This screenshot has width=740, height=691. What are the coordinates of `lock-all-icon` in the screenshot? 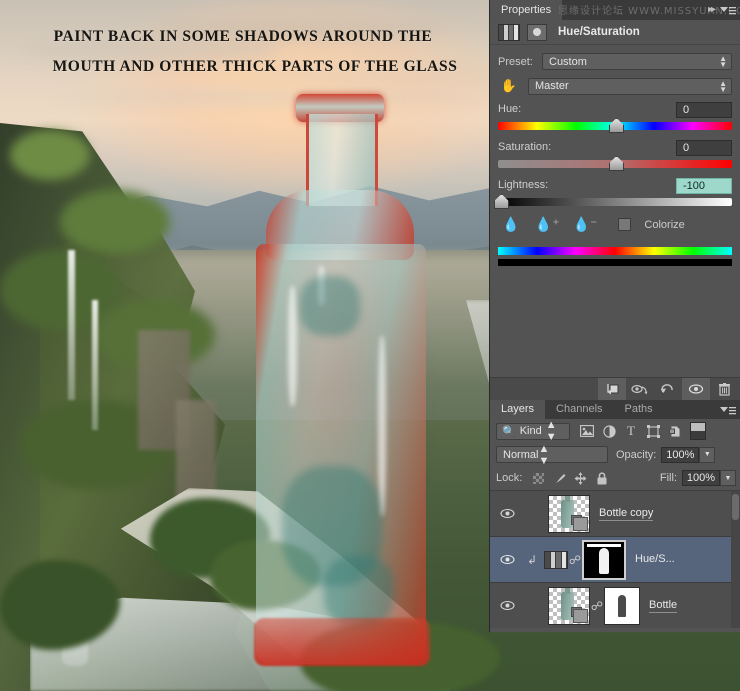 It's located at (601, 478).